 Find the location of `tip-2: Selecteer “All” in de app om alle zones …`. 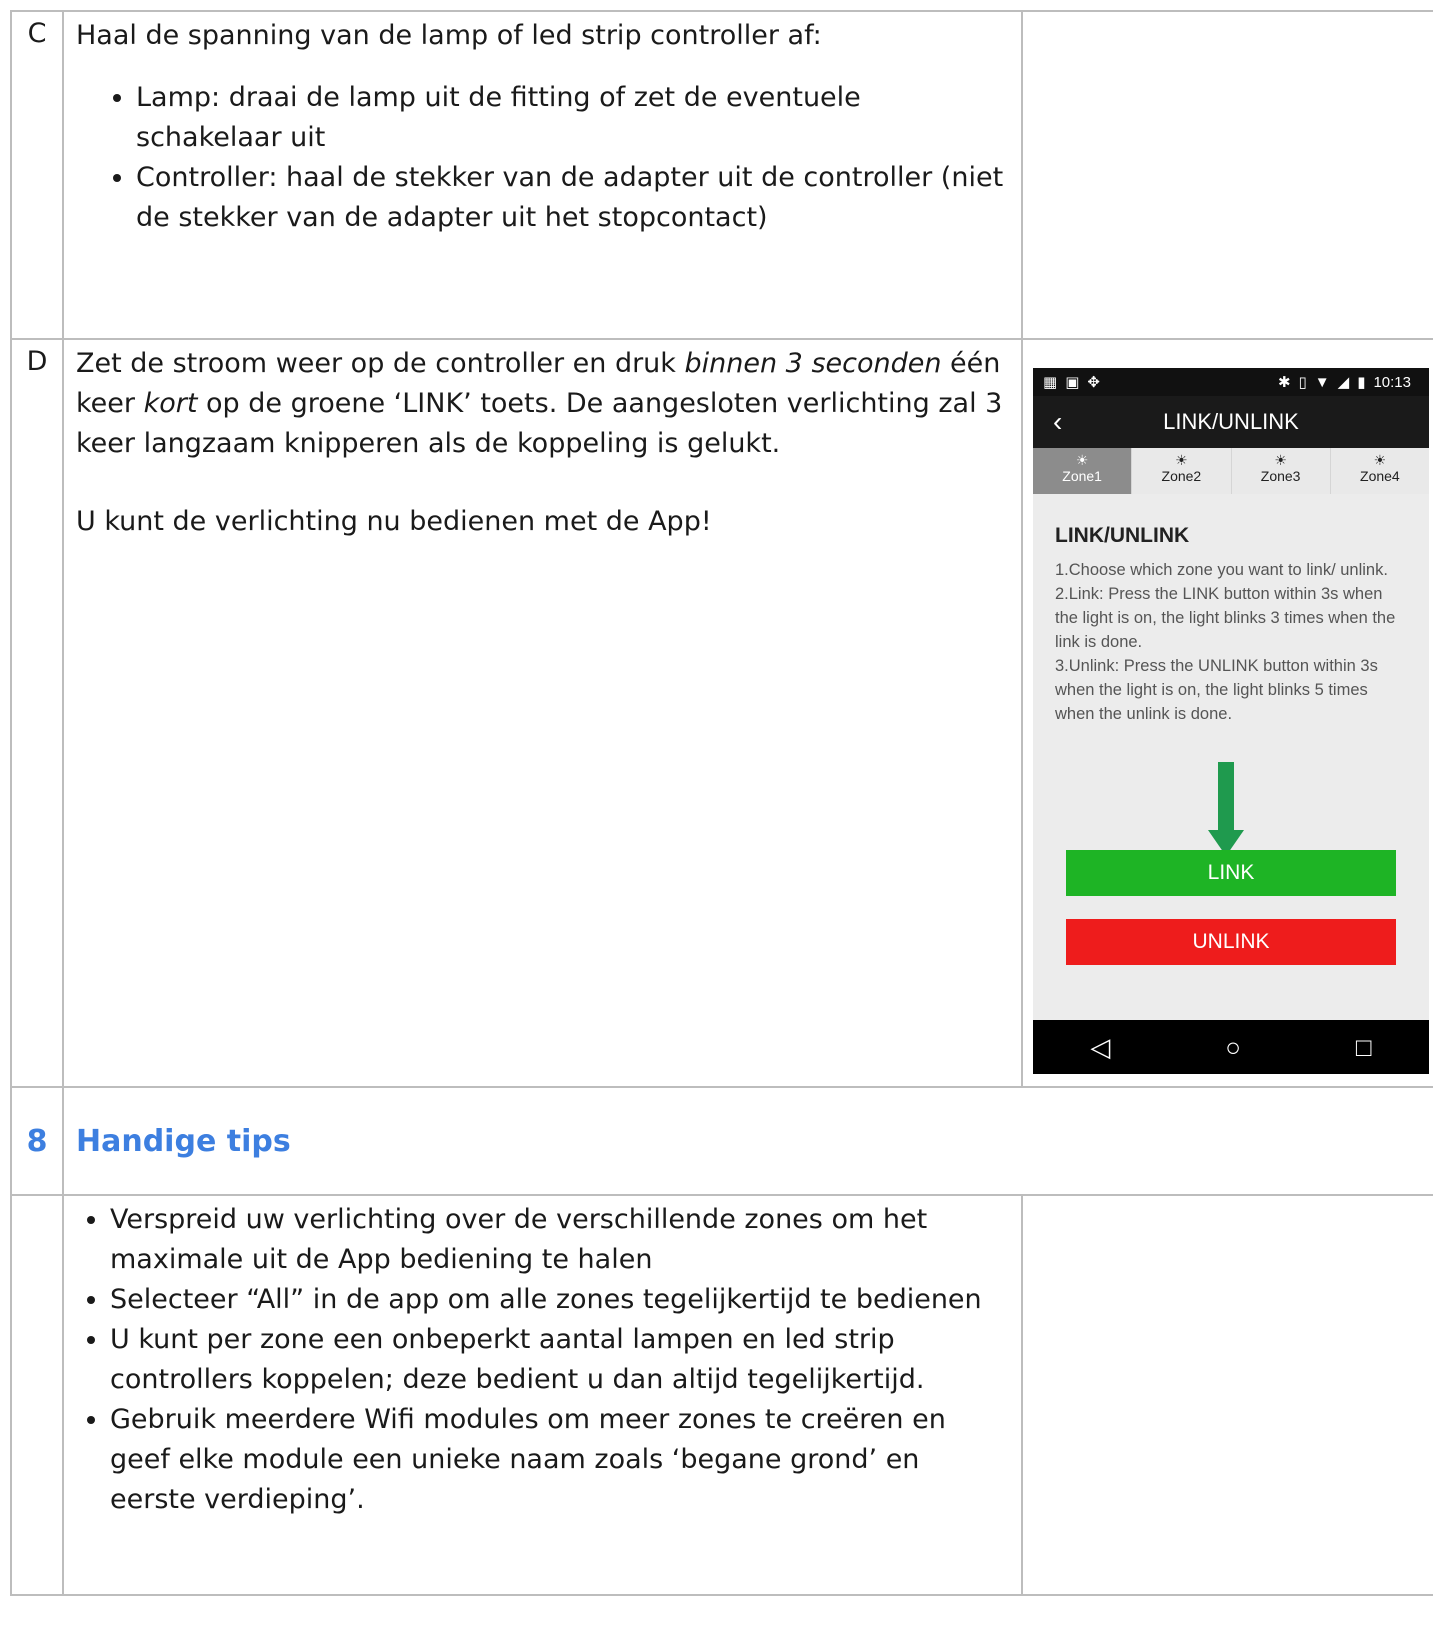

tip-2: Selecteer “All” in de app om alle zones … is located at coordinates (560, 1300).